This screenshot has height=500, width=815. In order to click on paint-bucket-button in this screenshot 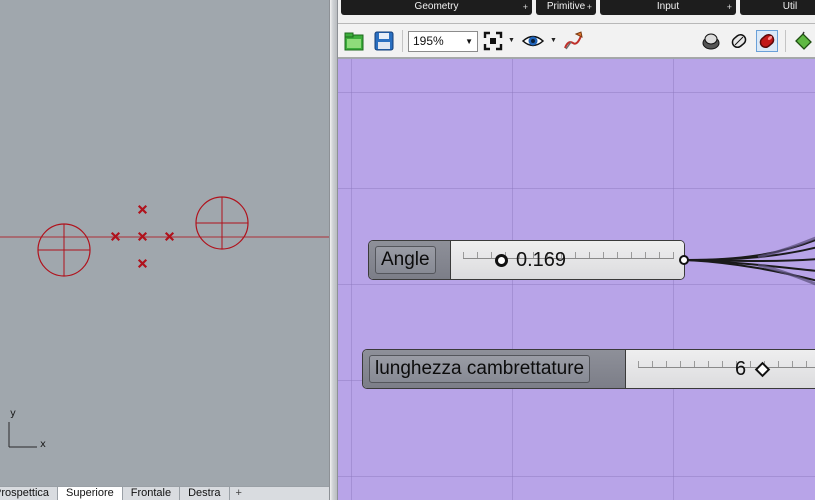, I will do `click(804, 41)`.